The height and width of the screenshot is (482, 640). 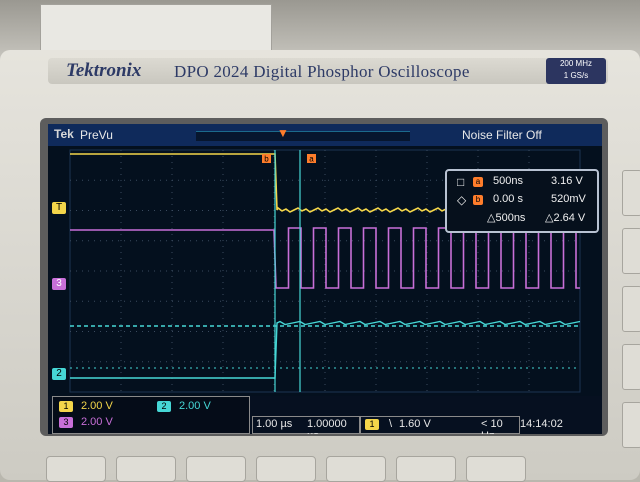 I want to click on readout-row-delta: △500ns △2.64 V, so click(x=522, y=218).